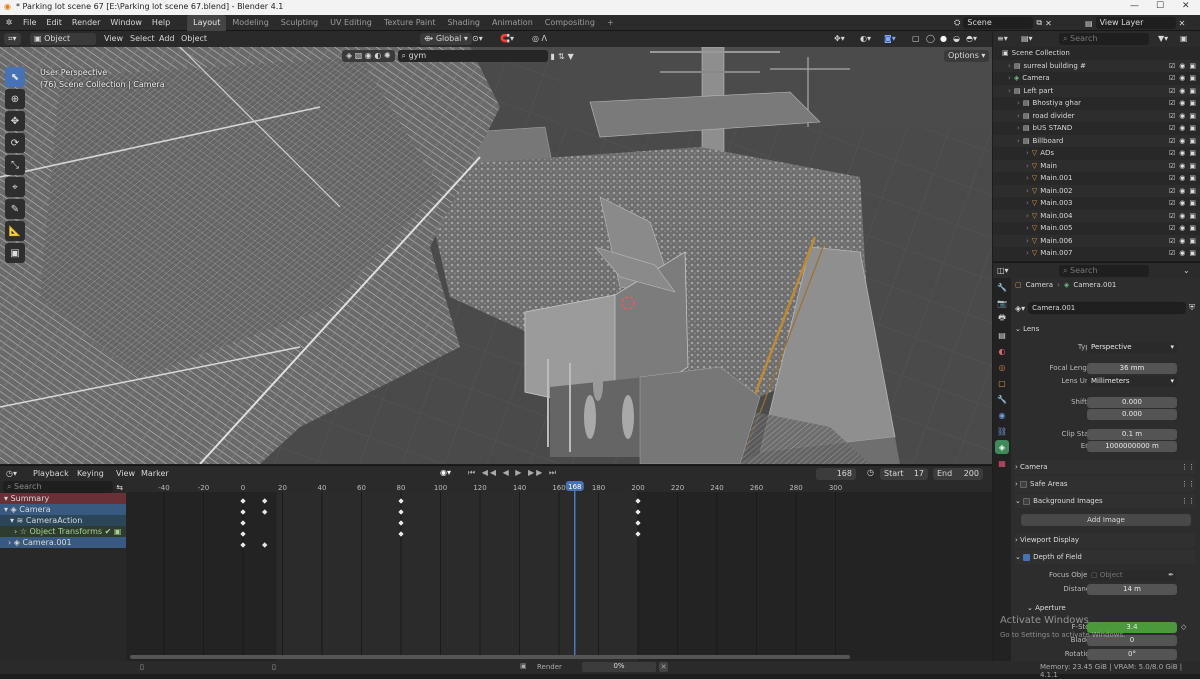 This screenshot has width=1200, height=679. Describe the element at coordinates (63, 520) in the screenshot. I see `channel-cameraaction: ▾ ≋ CameraAction` at that location.